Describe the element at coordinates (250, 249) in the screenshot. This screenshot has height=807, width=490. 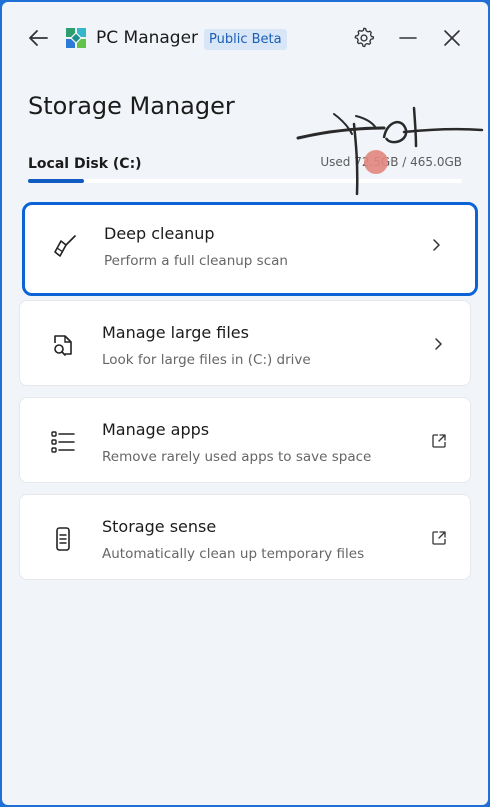
I see `deep-cleanup-card: Deep cleanup Perform a full cleanup scan` at that location.